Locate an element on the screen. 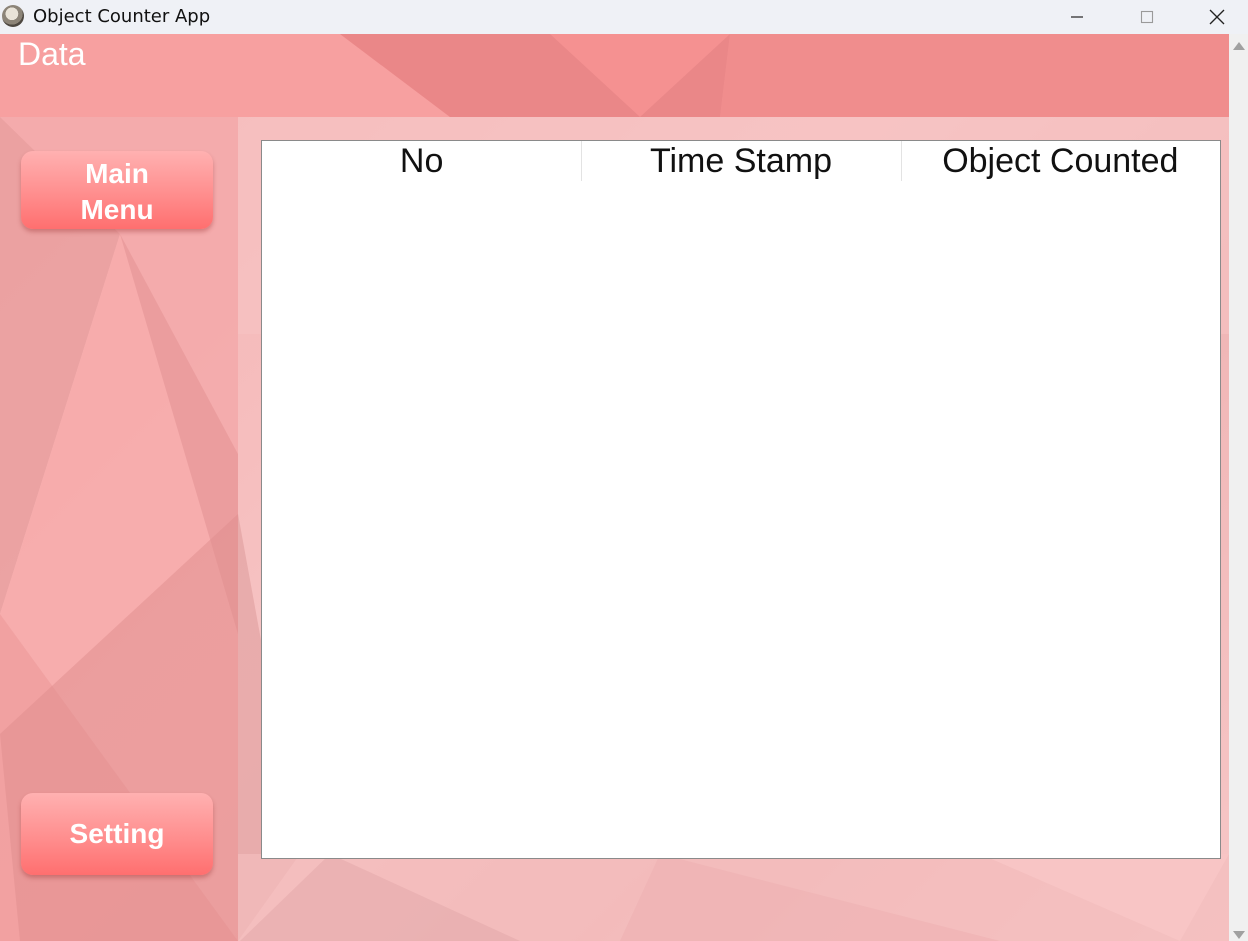  setting-button-label: Setting is located at coordinates (117, 833).